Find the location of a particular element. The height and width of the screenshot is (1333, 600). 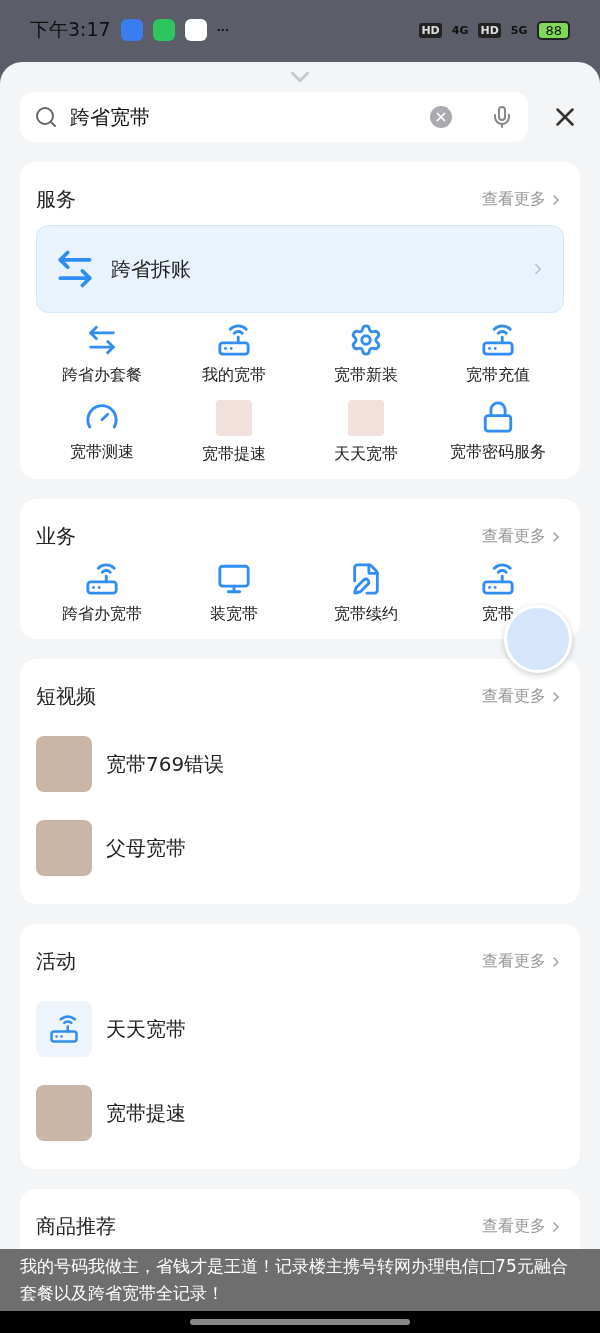

monitor-icon is located at coordinates (234, 579).